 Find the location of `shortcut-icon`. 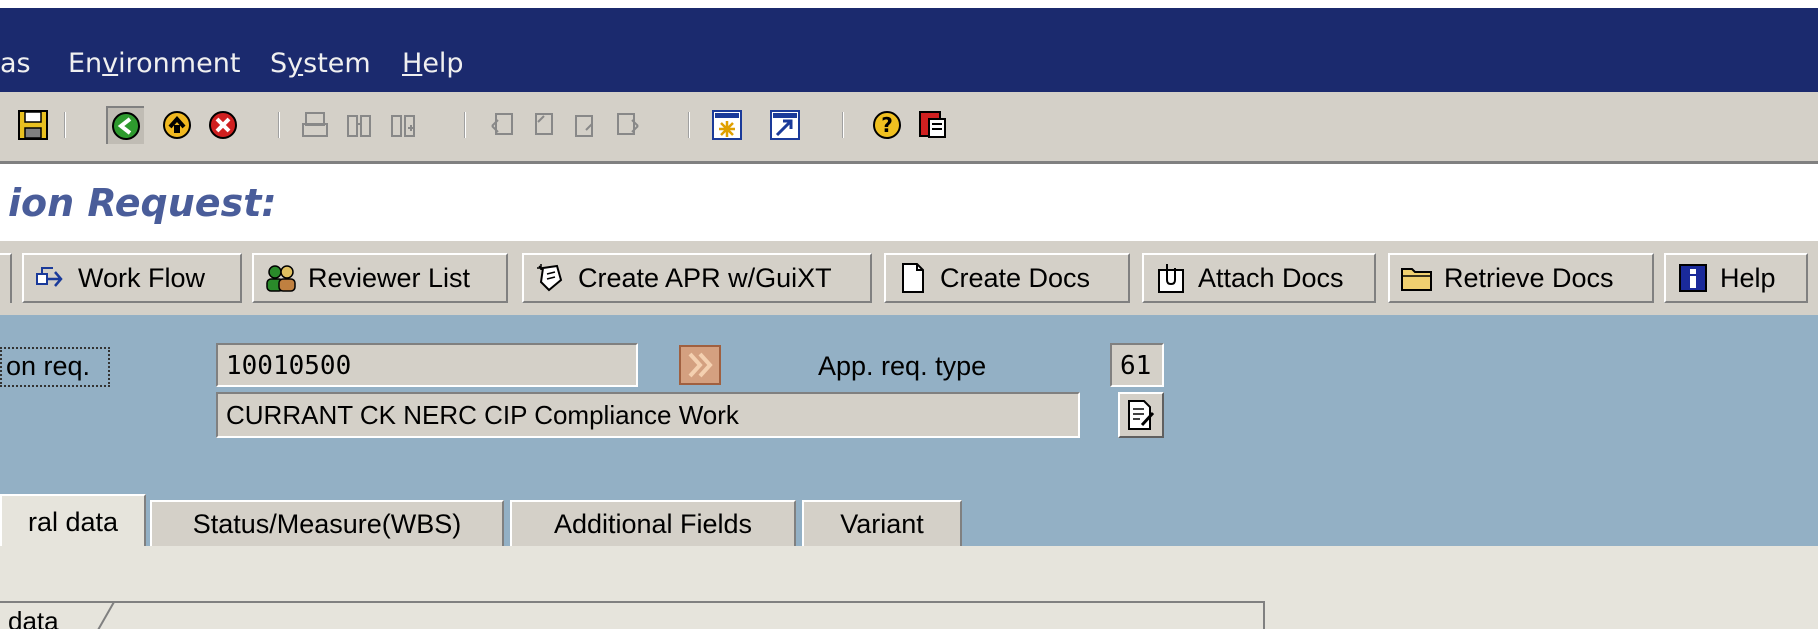

shortcut-icon is located at coordinates (785, 125).